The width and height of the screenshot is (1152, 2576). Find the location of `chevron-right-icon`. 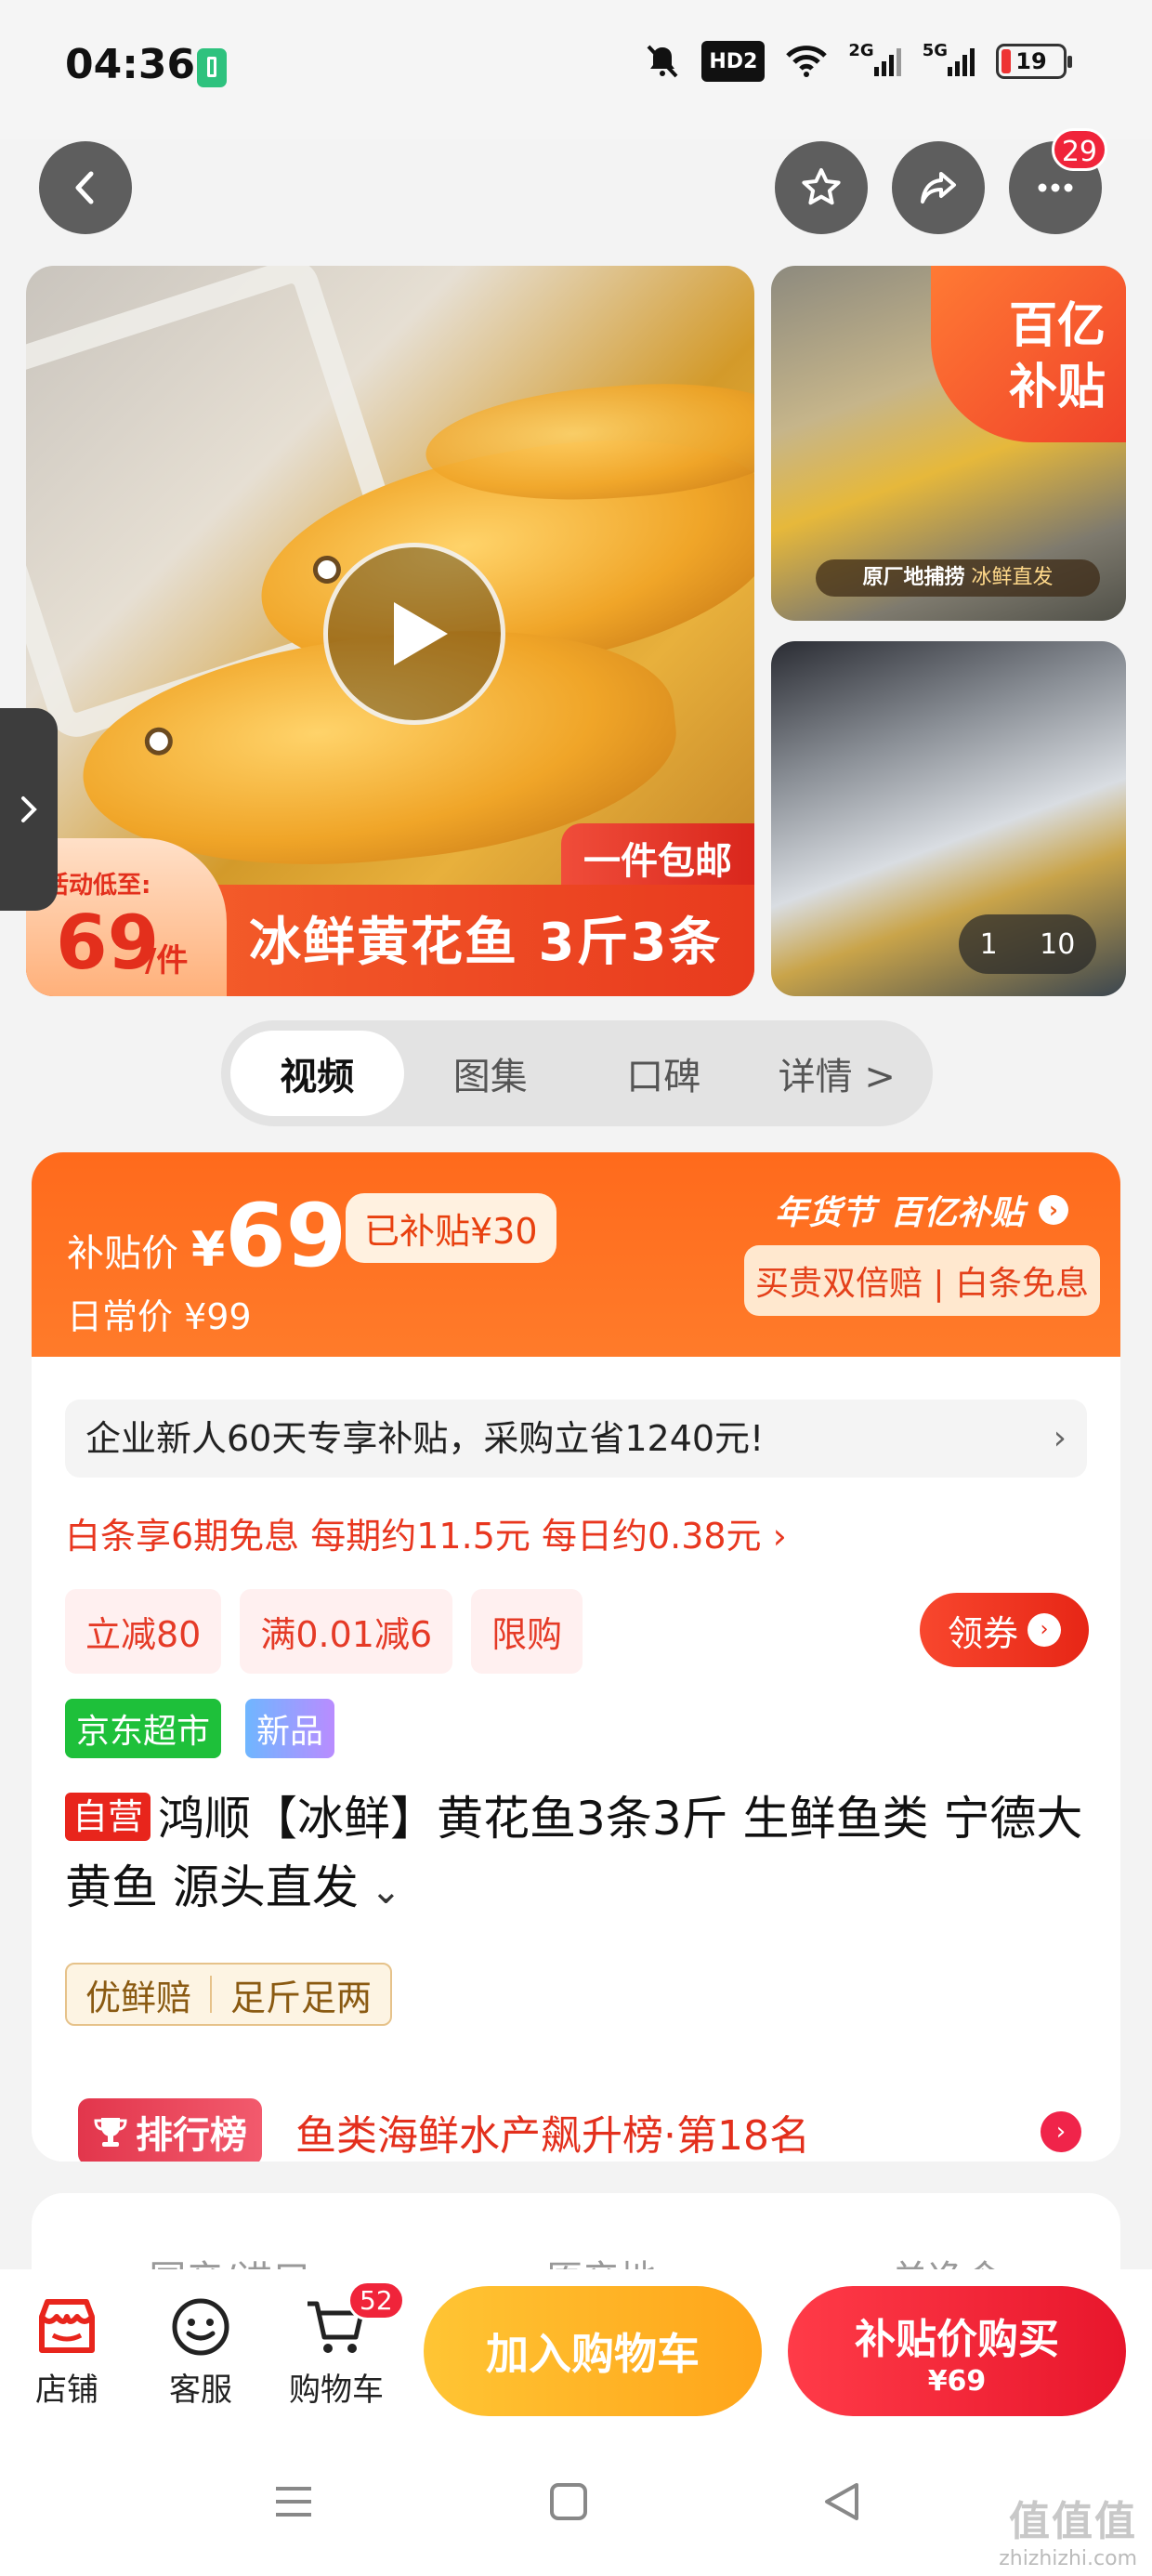

chevron-right-icon is located at coordinates (29, 809).